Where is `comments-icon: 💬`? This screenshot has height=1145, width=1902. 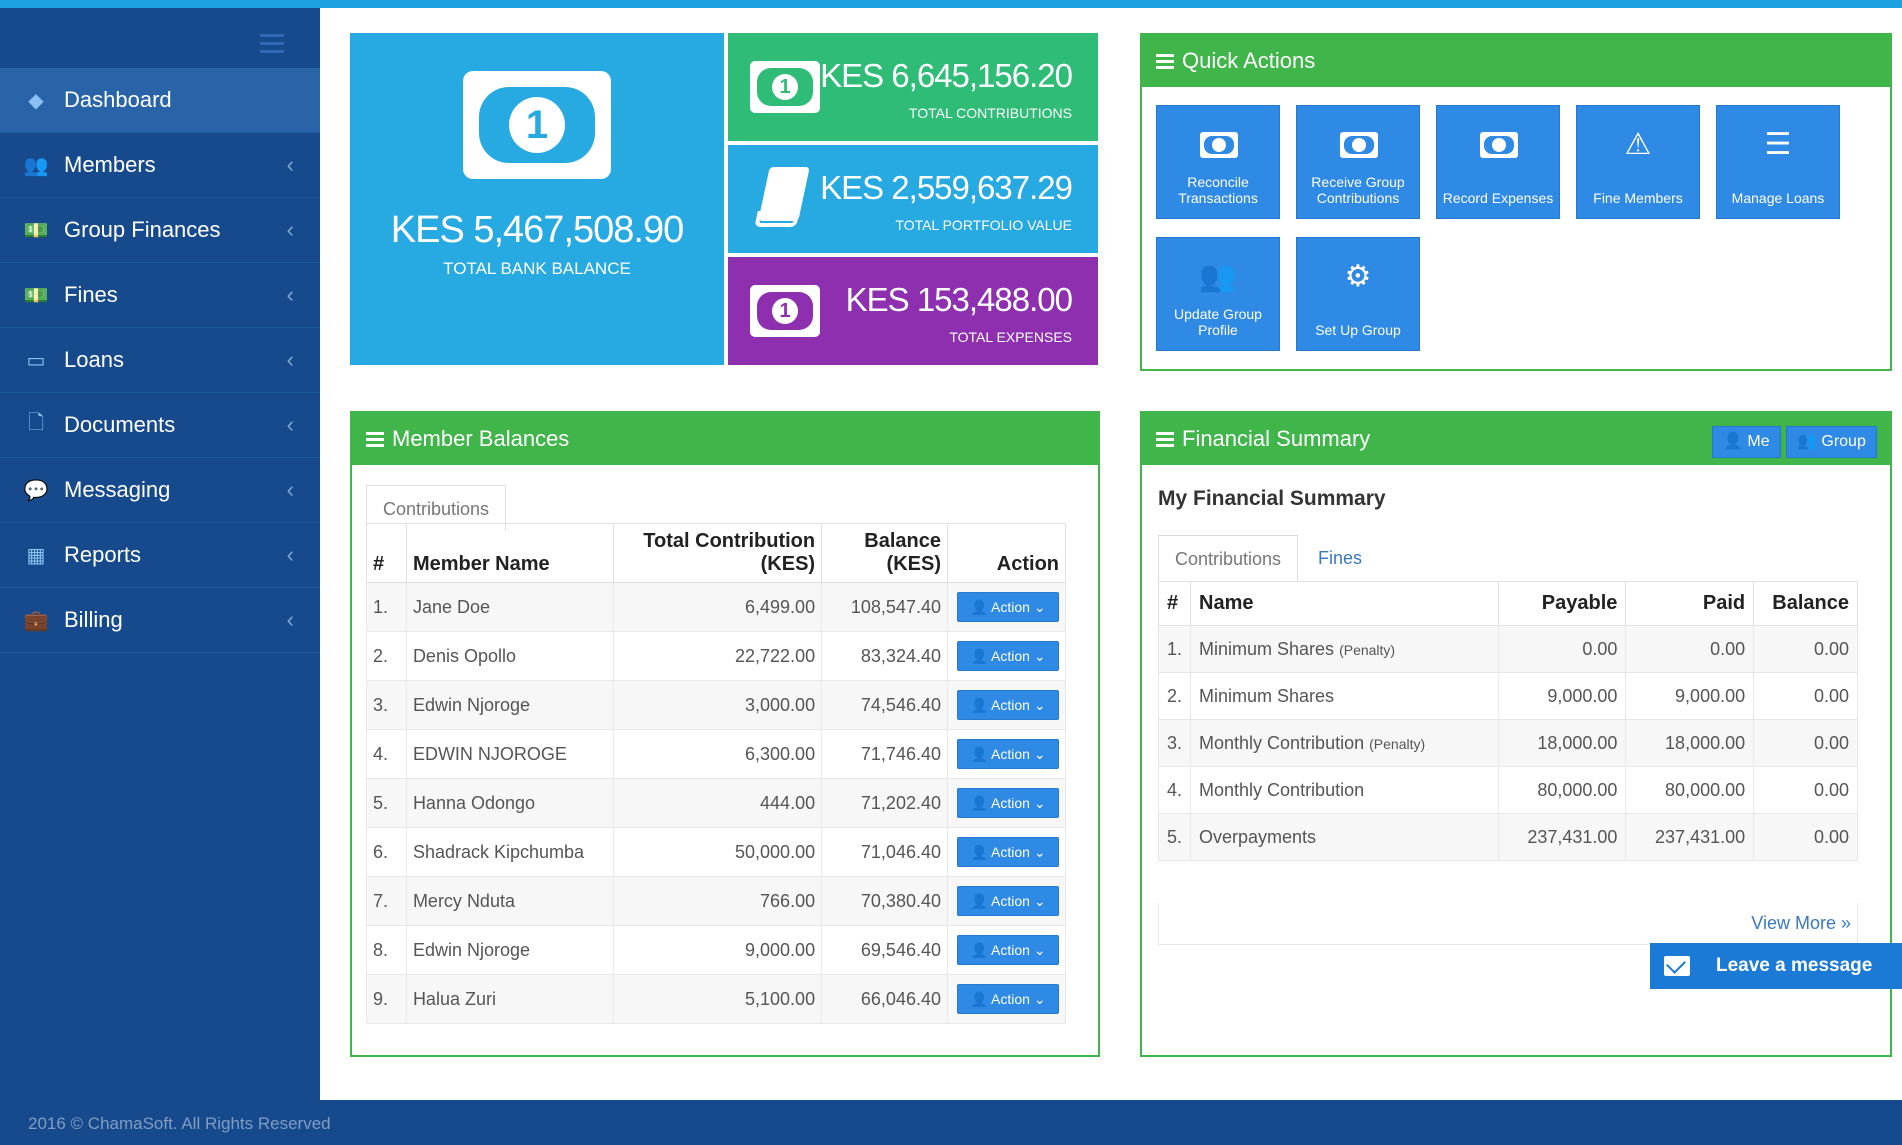 comments-icon: 💬 is located at coordinates (36, 490).